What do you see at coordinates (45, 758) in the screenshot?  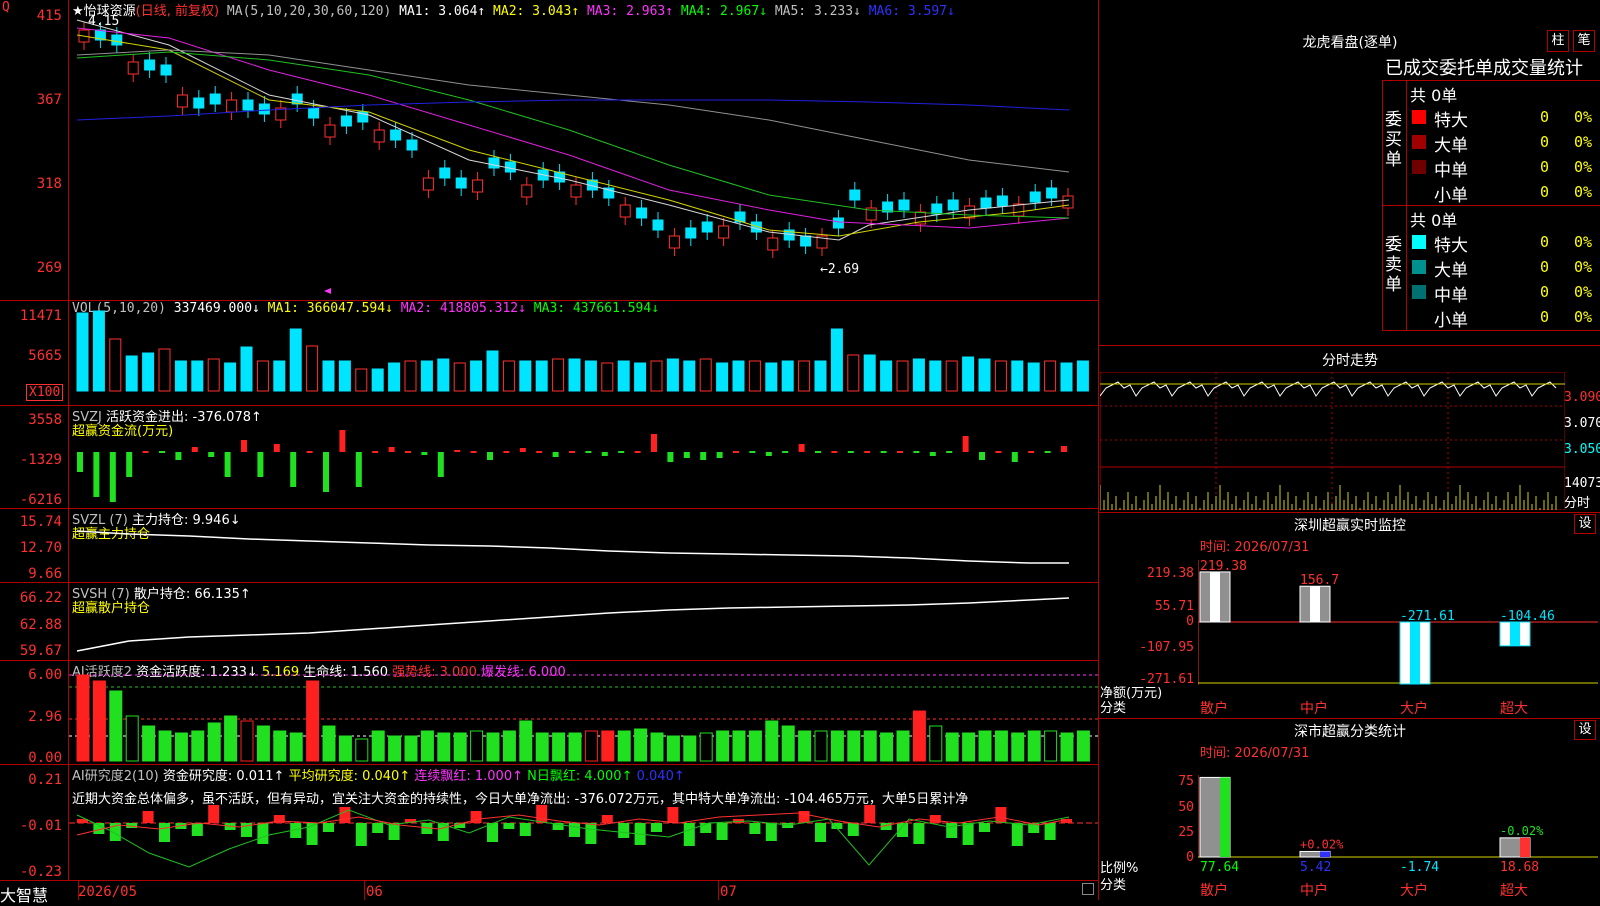 I see `ai1-axis-tick: 0.00` at bounding box center [45, 758].